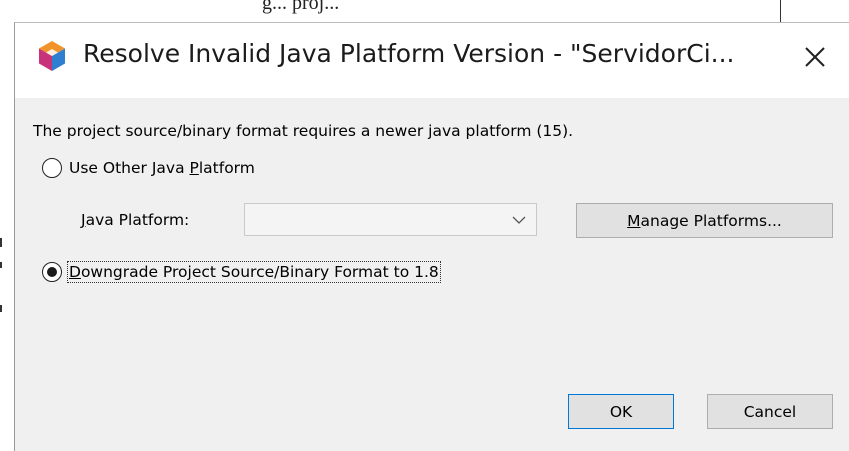 The width and height of the screenshot is (849, 451). Describe the element at coordinates (815, 57) in the screenshot. I see `close-icon` at that location.